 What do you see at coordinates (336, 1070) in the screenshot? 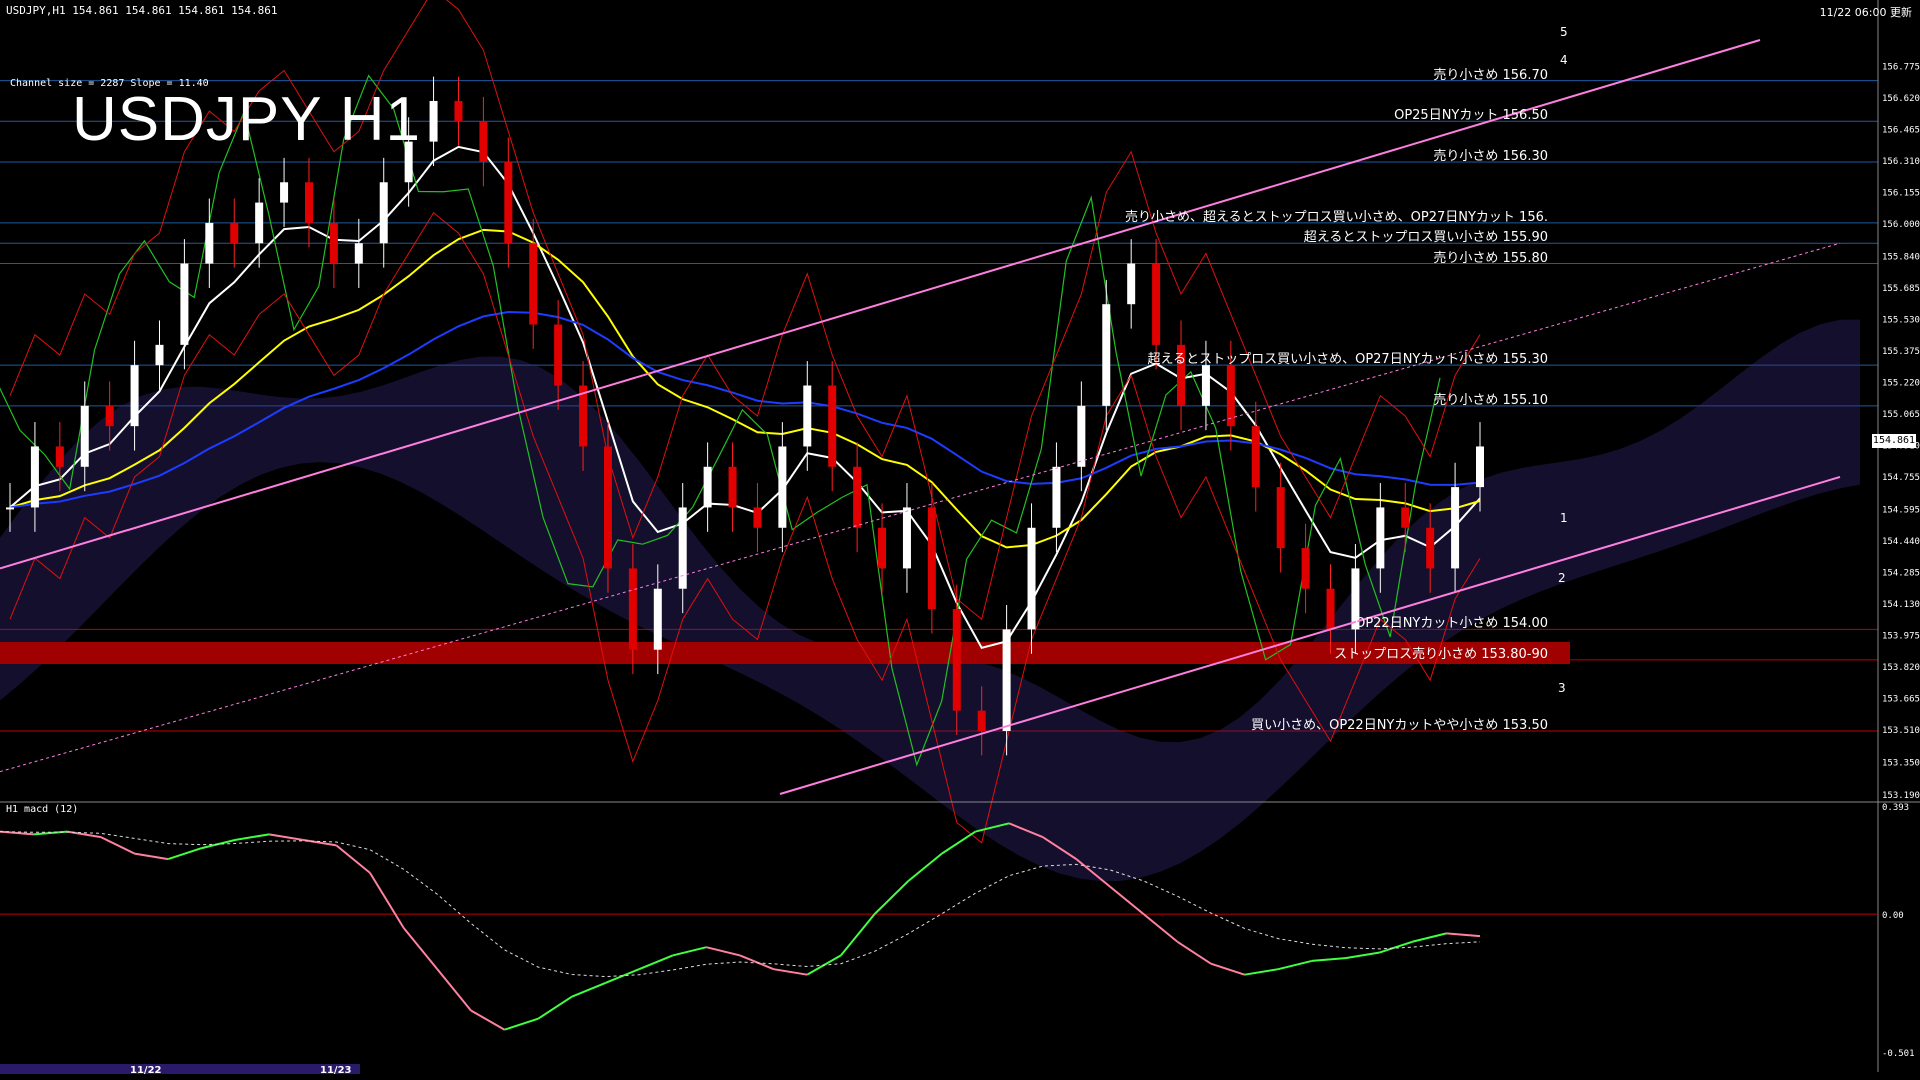
I see `time-tick-label: 11/23` at bounding box center [336, 1070].